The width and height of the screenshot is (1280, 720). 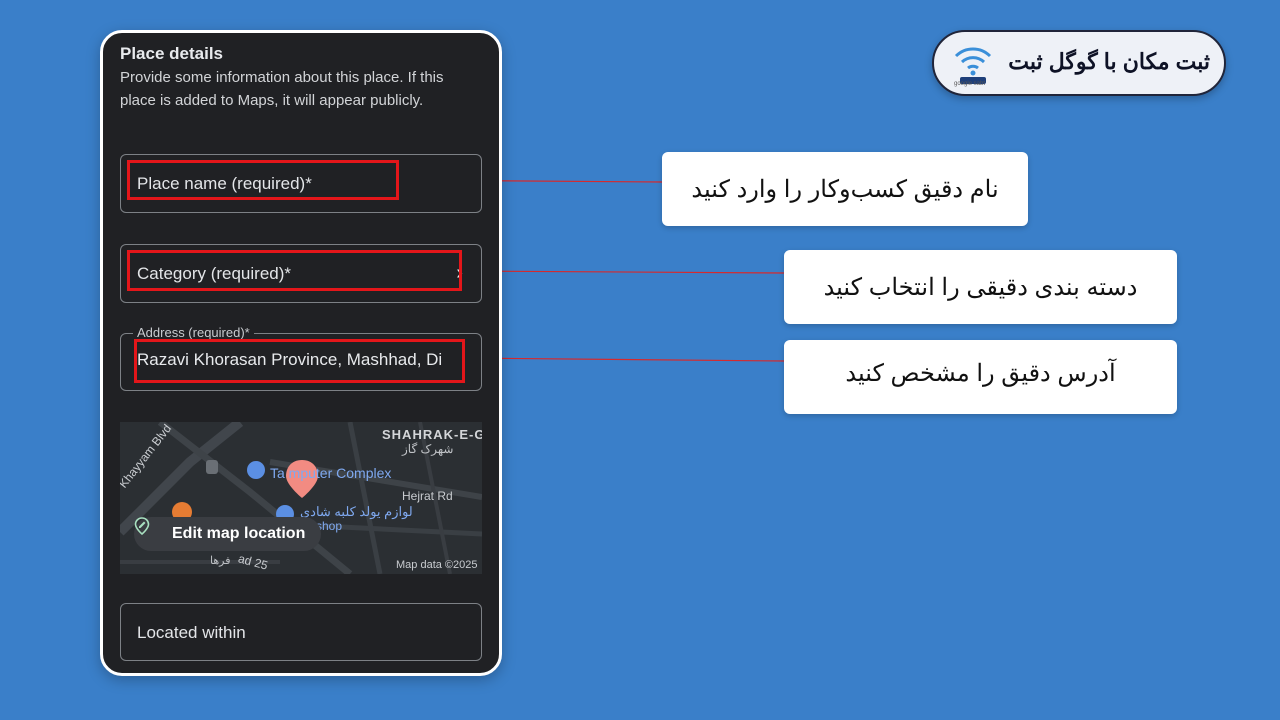 What do you see at coordinates (845, 189) in the screenshot?
I see `callout-place-name: نام دقیق کسب‌وکار را وارد کنید` at bounding box center [845, 189].